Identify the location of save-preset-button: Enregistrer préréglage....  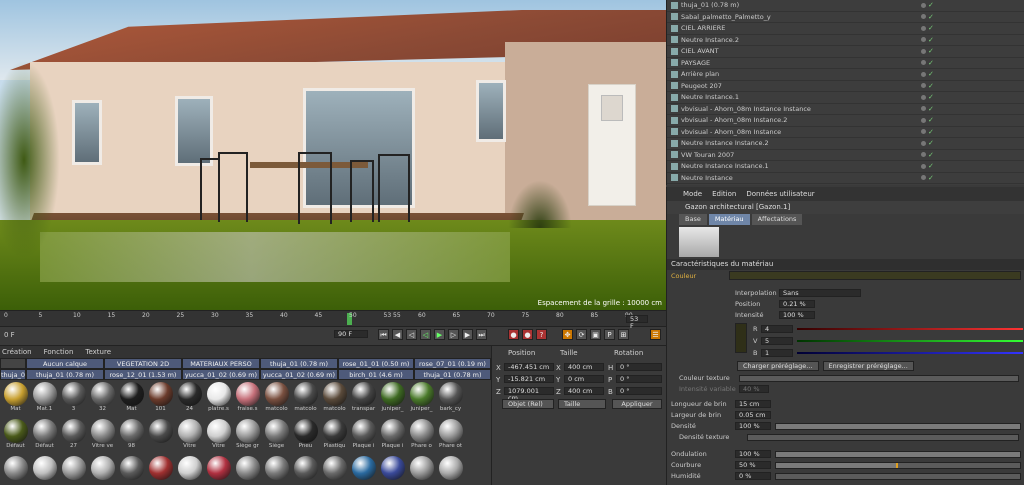
(868, 366).